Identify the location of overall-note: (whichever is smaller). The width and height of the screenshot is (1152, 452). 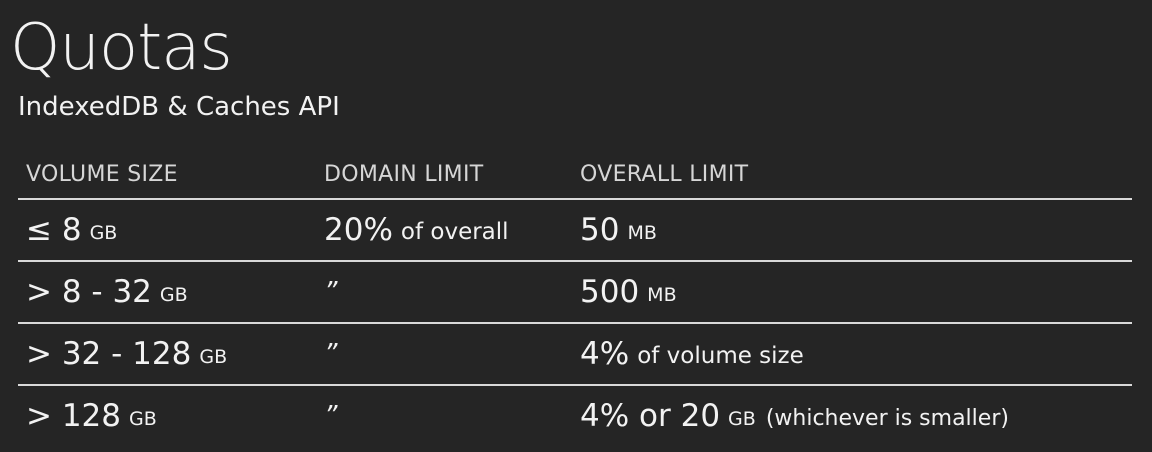
(887, 418).